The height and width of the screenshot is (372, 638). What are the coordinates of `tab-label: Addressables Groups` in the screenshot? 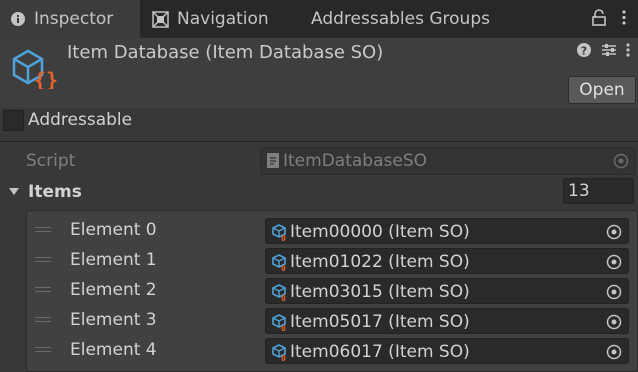 It's located at (400, 19).